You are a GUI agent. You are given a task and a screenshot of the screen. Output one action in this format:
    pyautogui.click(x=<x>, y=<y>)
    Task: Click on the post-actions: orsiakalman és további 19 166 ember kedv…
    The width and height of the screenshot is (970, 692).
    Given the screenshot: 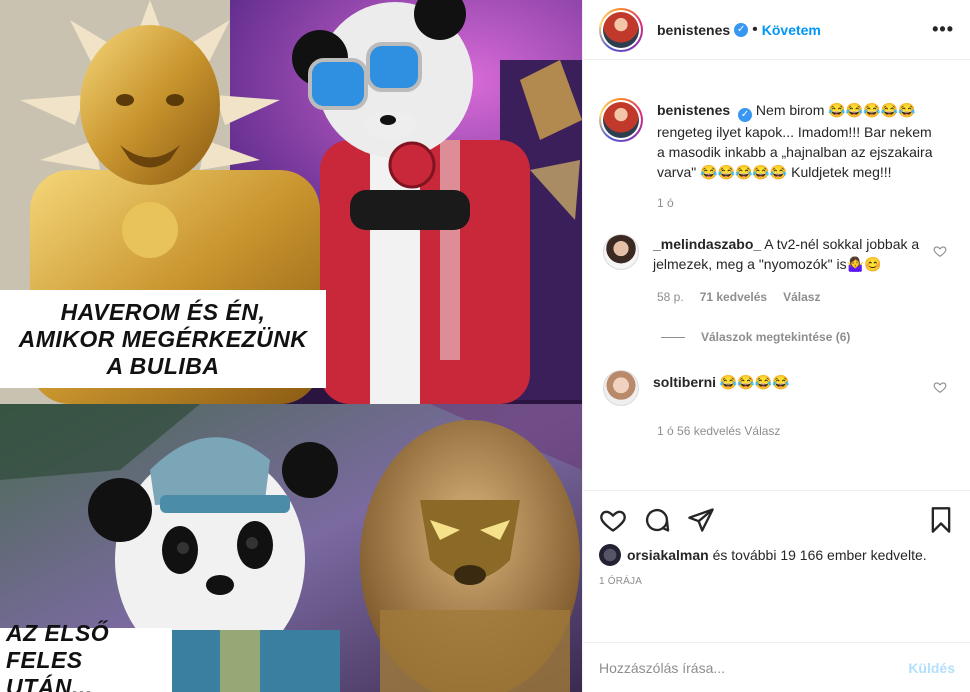 What is the action you would take?
    pyautogui.click(x=776, y=538)
    